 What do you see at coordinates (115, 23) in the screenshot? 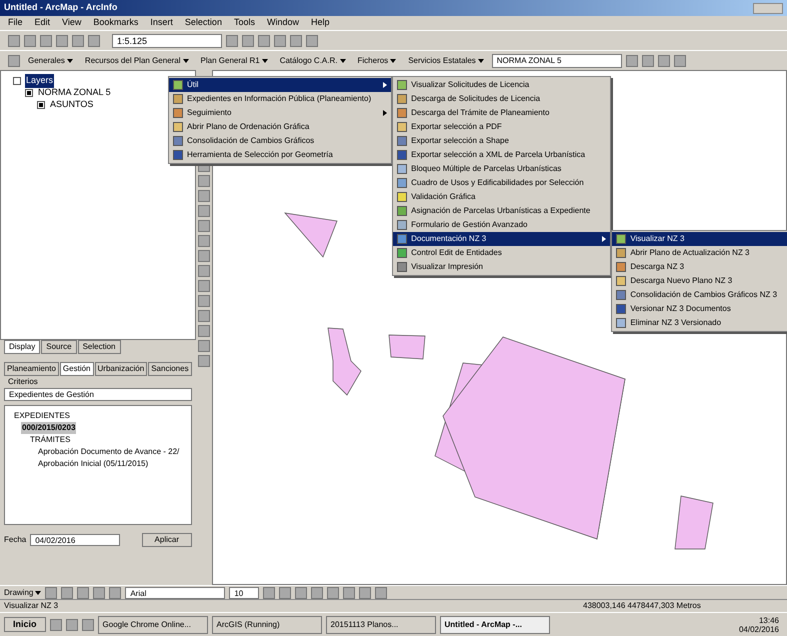
I see `menu-bar-item: Bookmarks` at bounding box center [115, 23].